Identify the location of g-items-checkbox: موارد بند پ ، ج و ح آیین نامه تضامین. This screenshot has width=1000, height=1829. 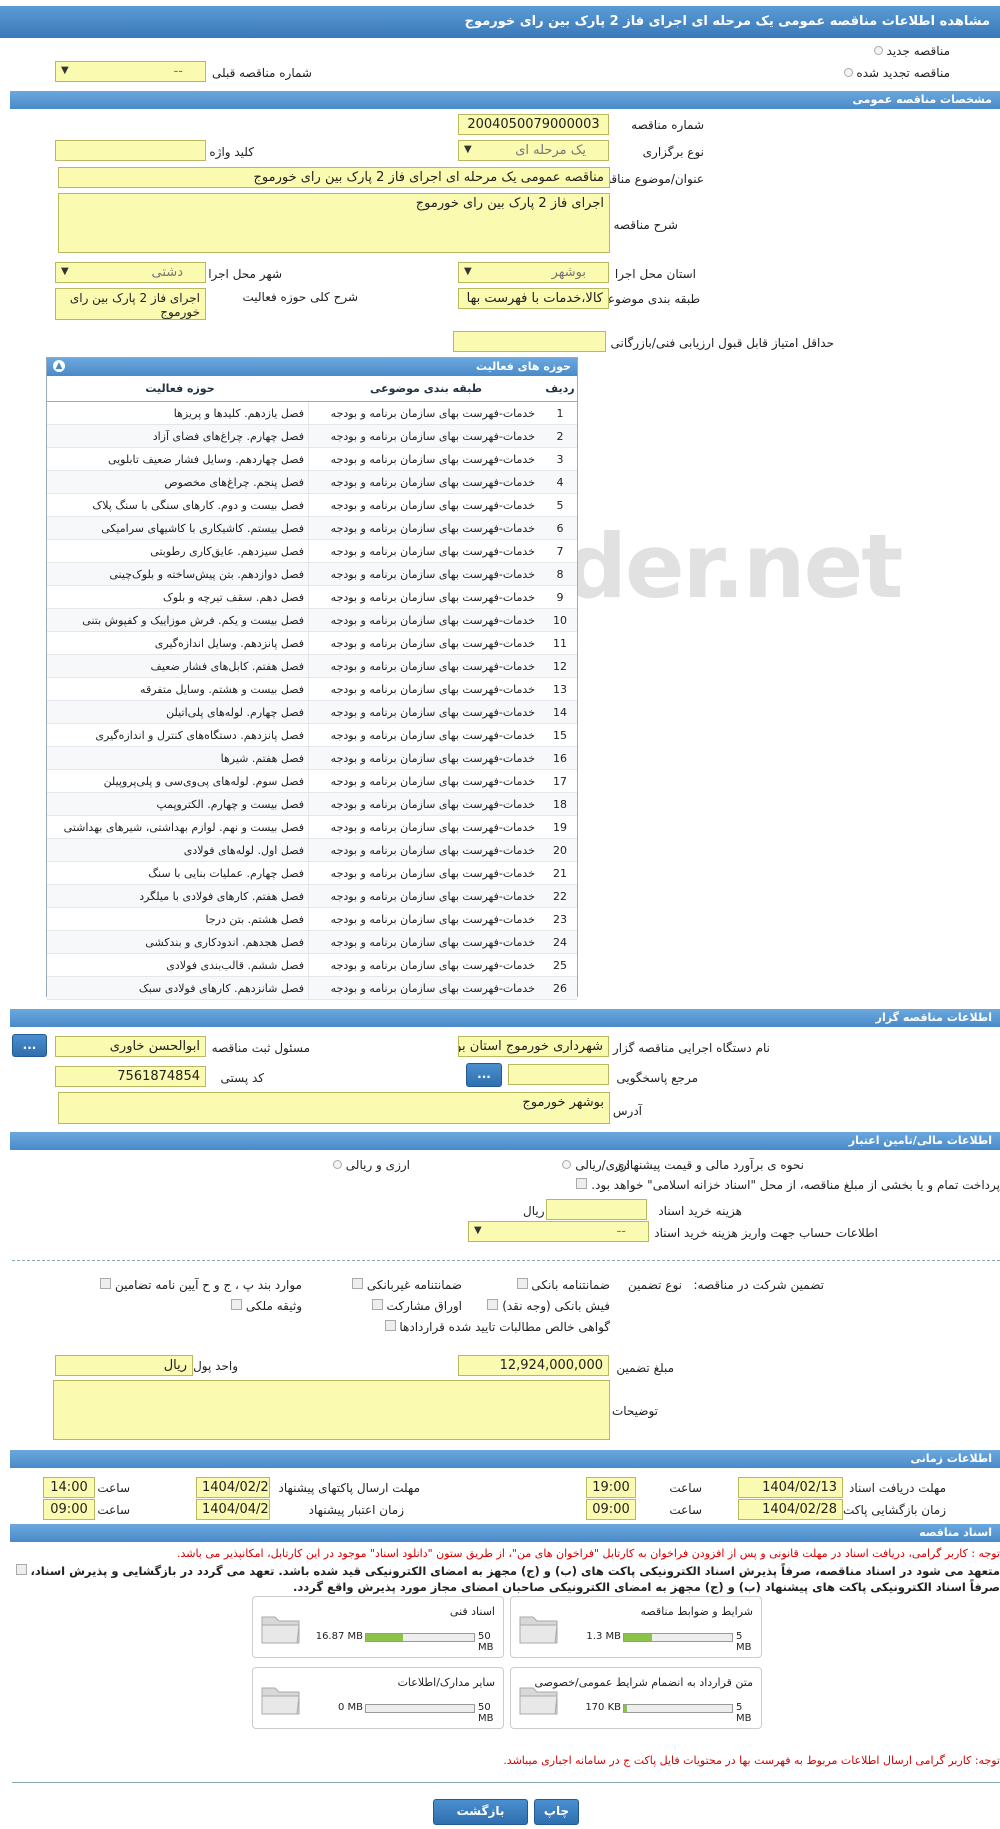
(201, 1285).